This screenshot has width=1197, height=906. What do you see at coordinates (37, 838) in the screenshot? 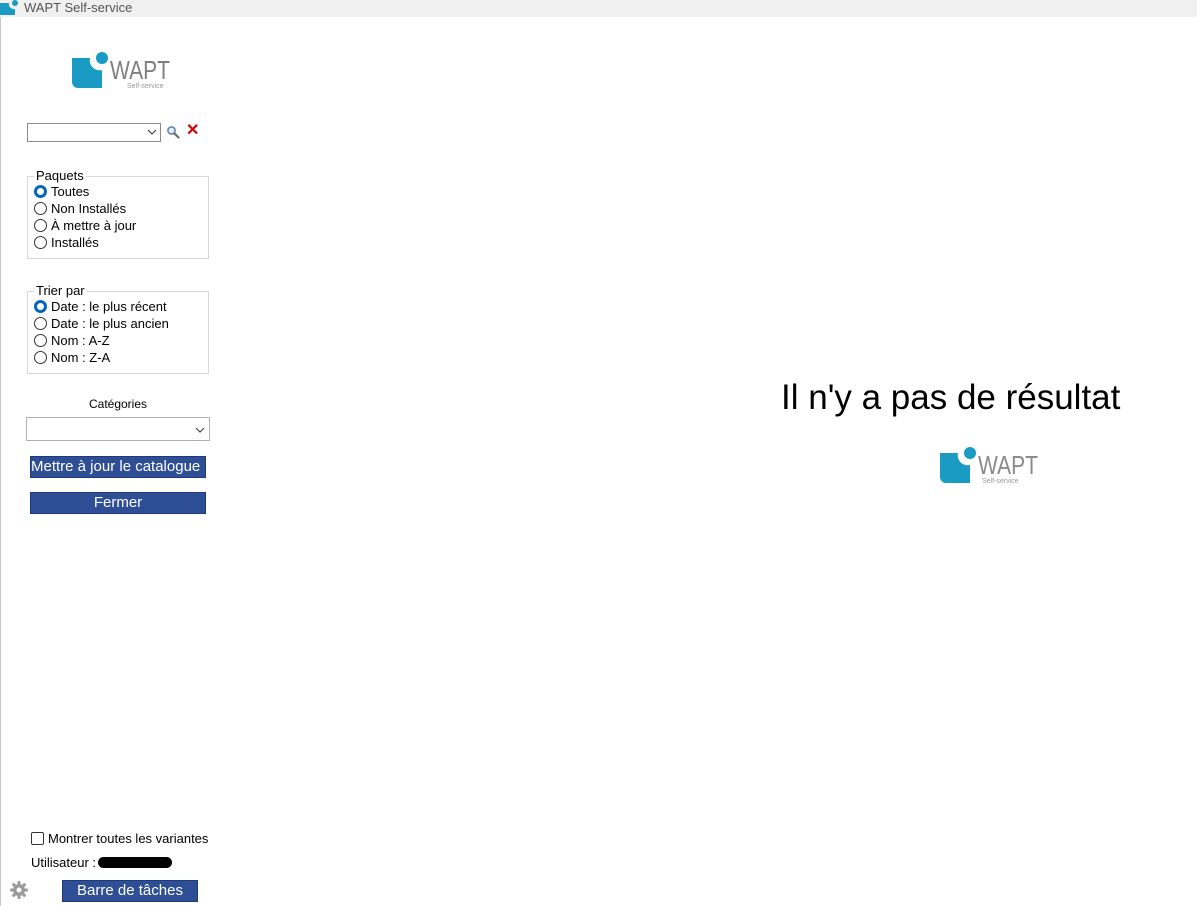
I see `checkbox-icon` at bounding box center [37, 838].